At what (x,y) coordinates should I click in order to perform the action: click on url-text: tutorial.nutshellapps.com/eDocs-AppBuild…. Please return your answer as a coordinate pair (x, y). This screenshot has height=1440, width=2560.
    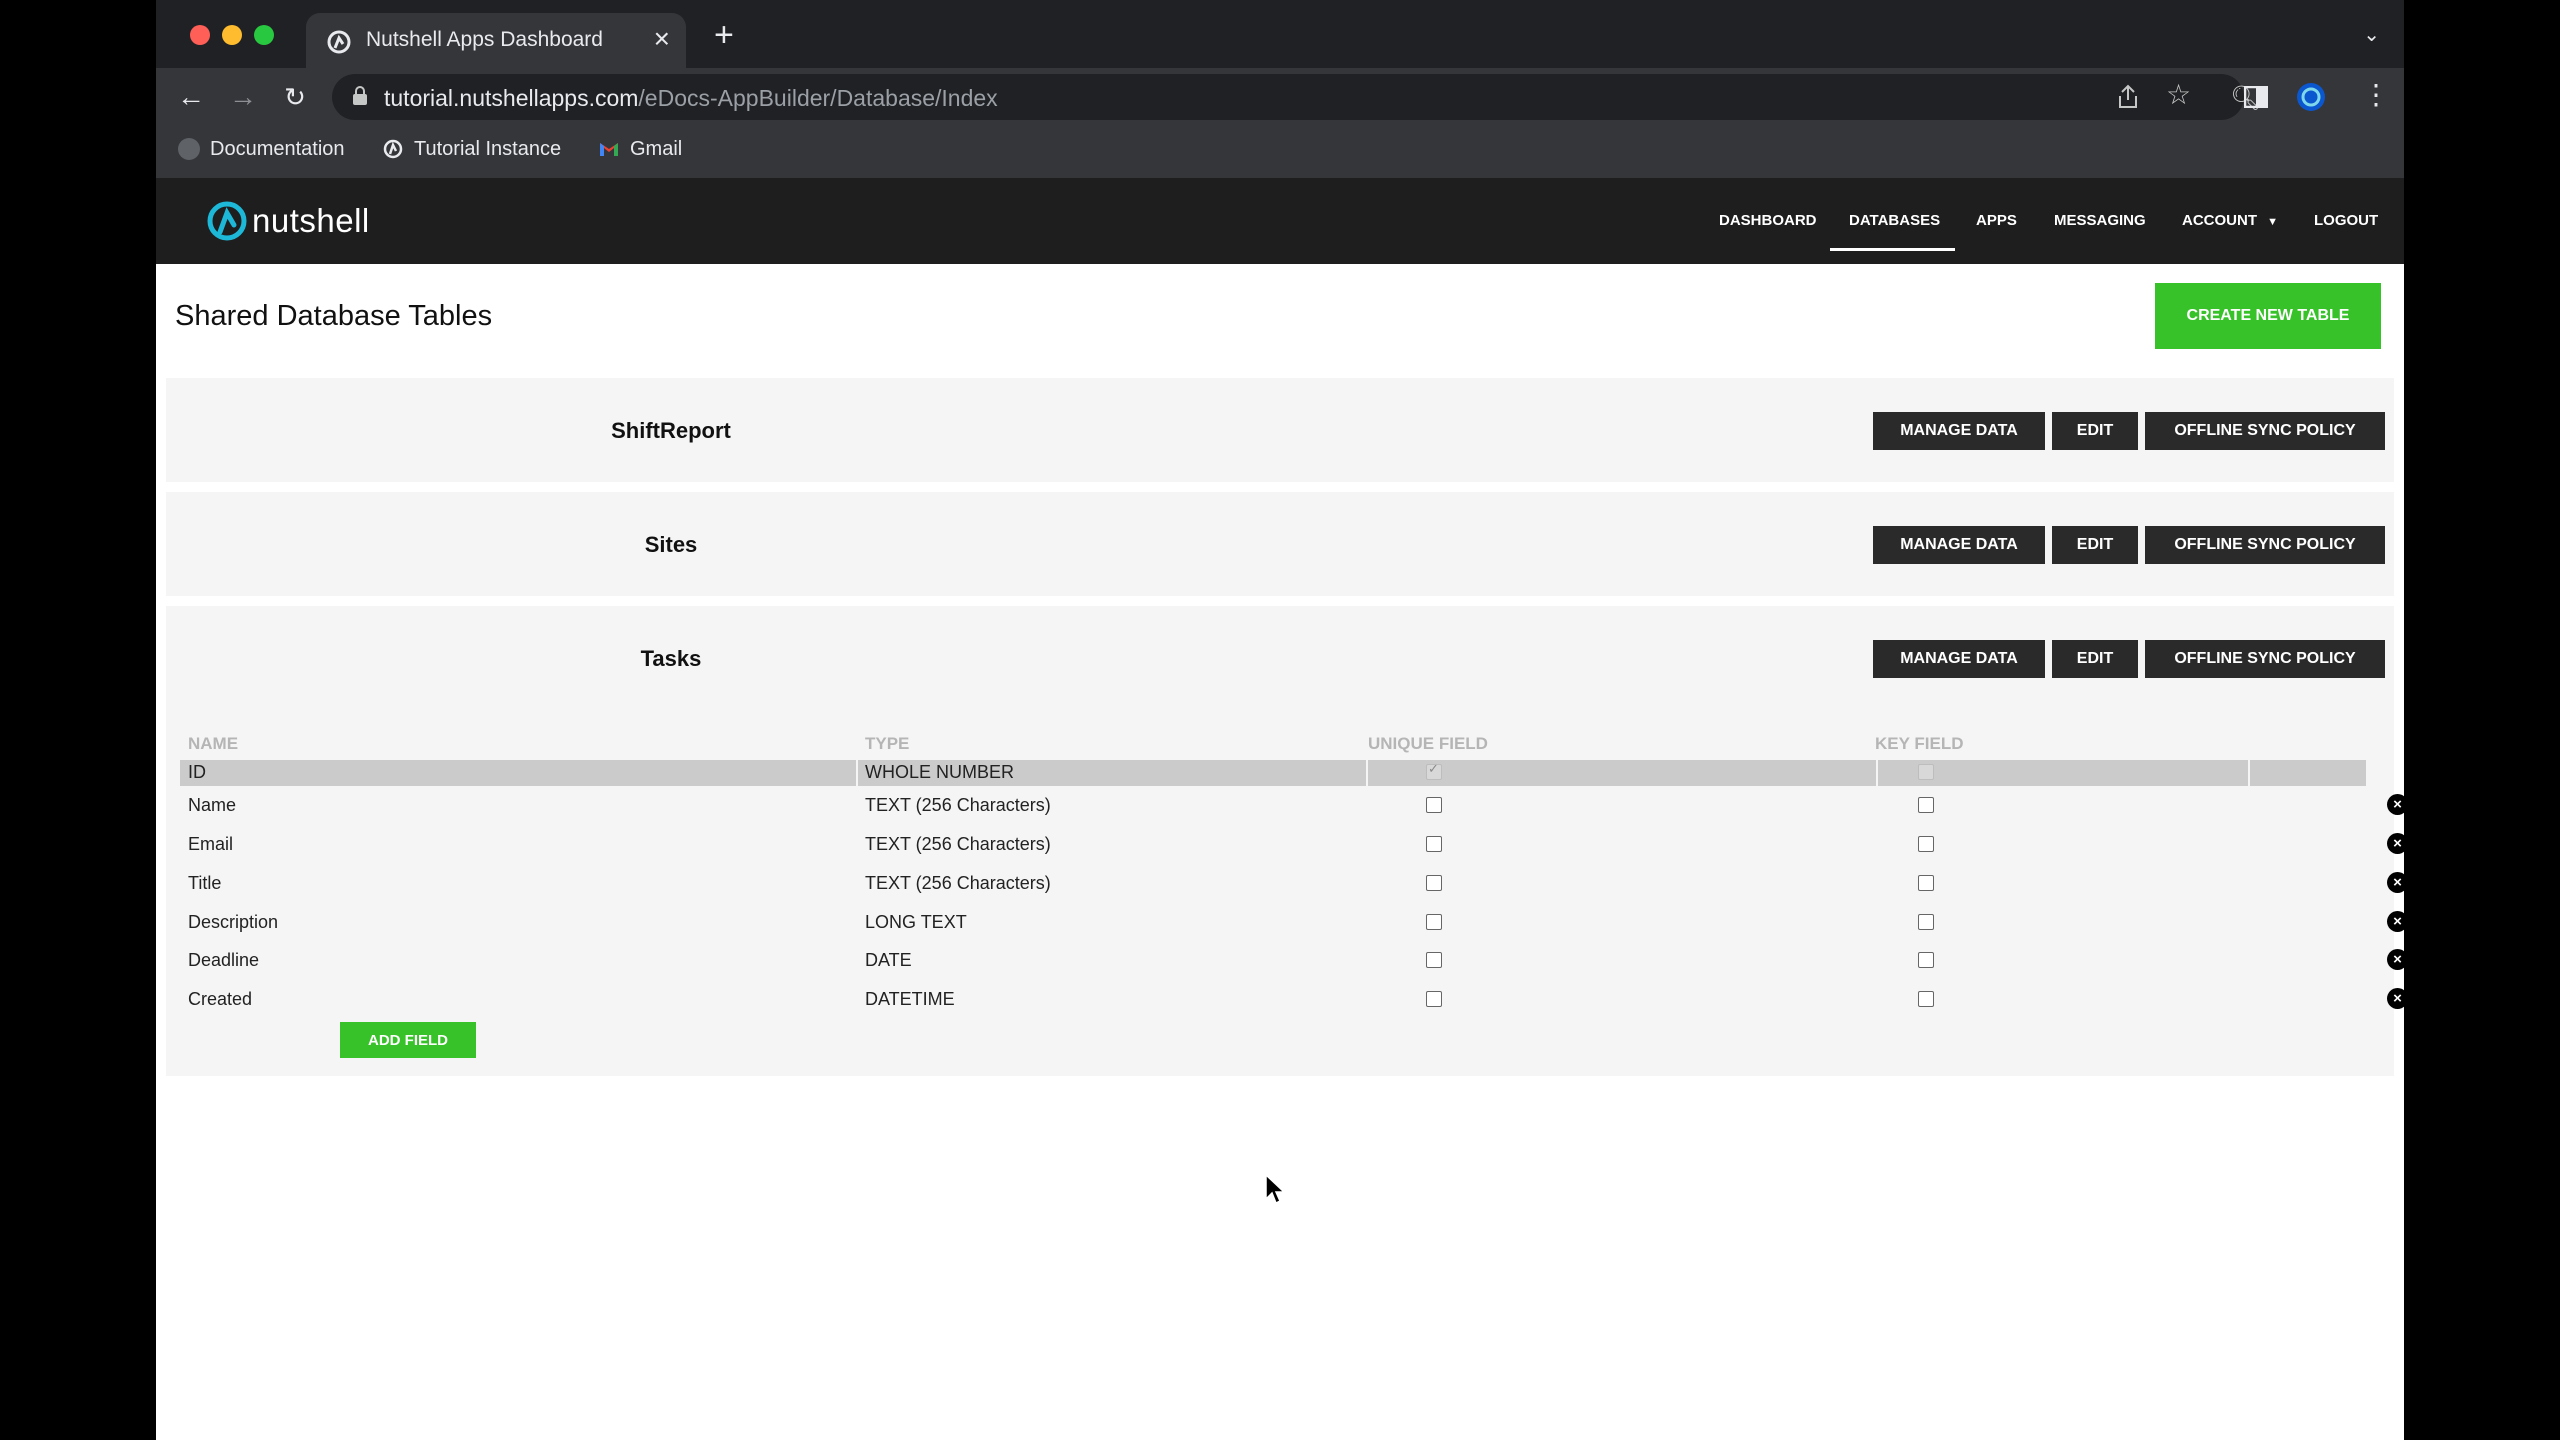
    Looking at the image, I should click on (691, 98).